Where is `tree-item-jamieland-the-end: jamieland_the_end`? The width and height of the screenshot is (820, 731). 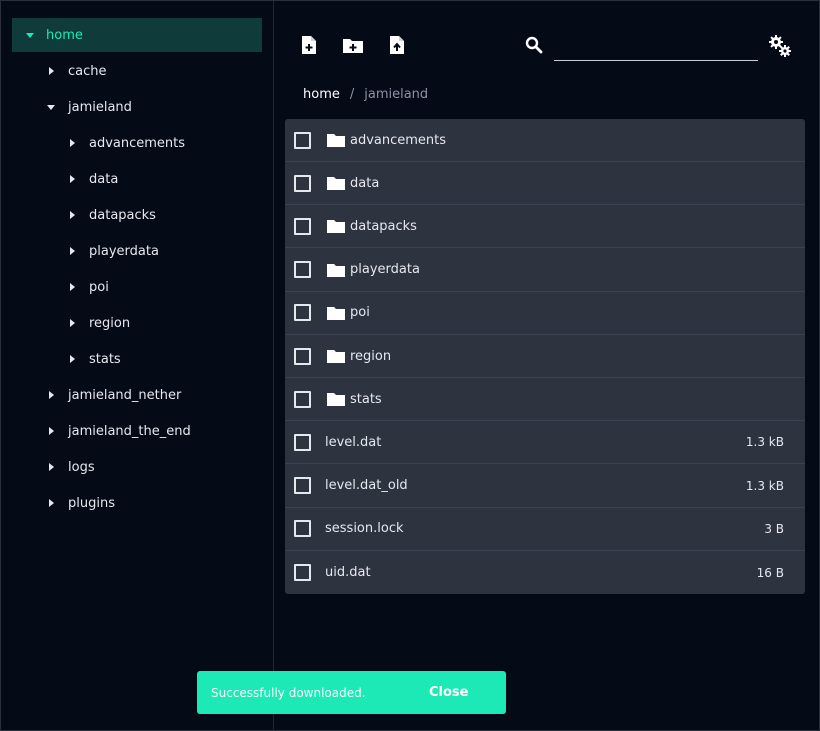 tree-item-jamieland-the-end: jamieland_the_end is located at coordinates (146, 431).